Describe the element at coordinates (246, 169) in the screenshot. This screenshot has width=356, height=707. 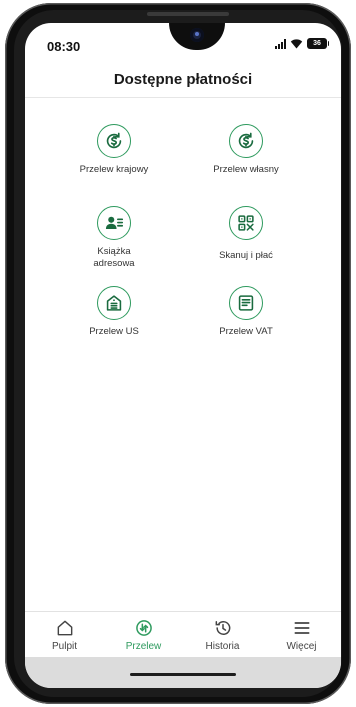
I see `tile-label: Przelew własny` at that location.